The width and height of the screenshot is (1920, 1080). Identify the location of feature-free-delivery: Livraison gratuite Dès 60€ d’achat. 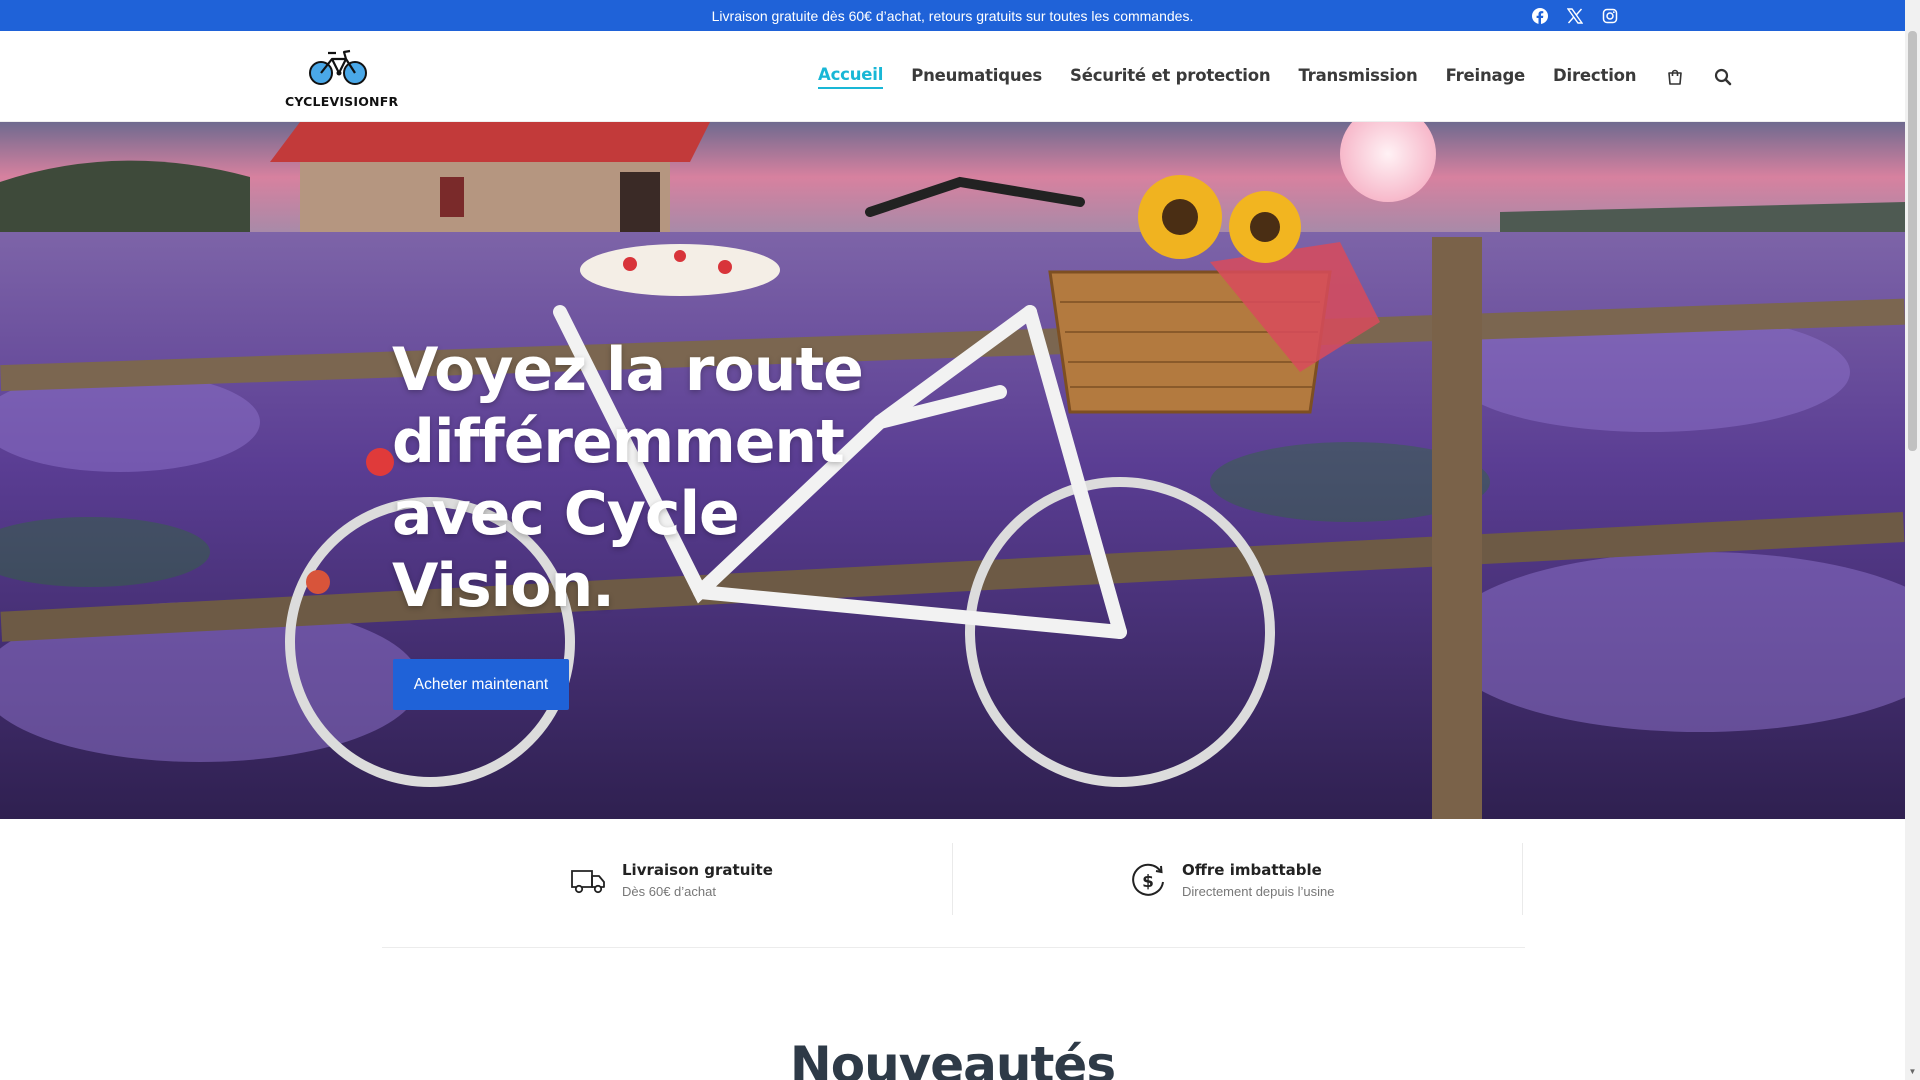
(670, 880).